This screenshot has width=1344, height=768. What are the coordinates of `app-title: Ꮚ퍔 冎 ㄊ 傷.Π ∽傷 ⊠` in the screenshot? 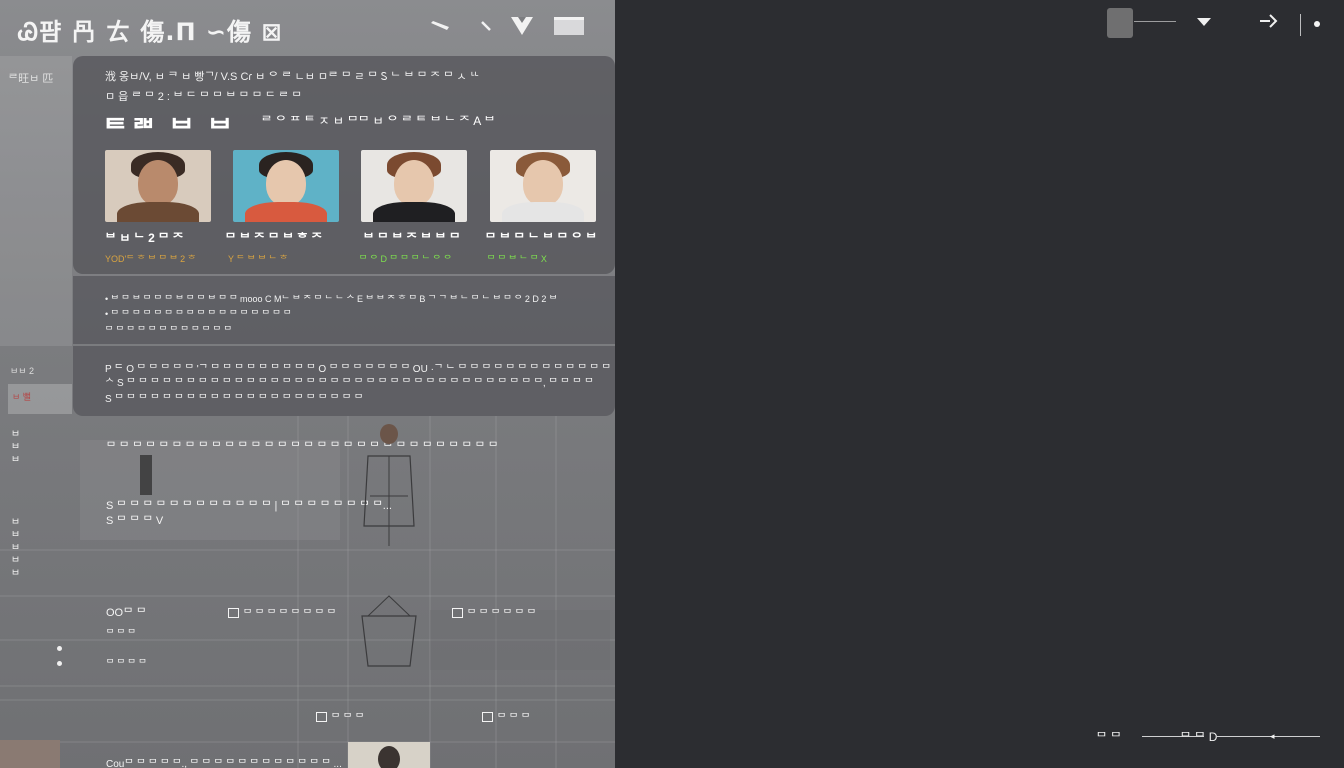 It's located at (150, 32).